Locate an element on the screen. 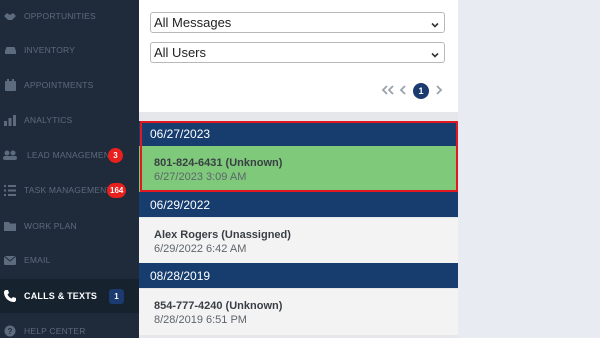 This screenshot has width=600, height=338. conversation-item: 801-824-6431 (Unknown) 6/27/2023 3:09 AM is located at coordinates (298, 169).